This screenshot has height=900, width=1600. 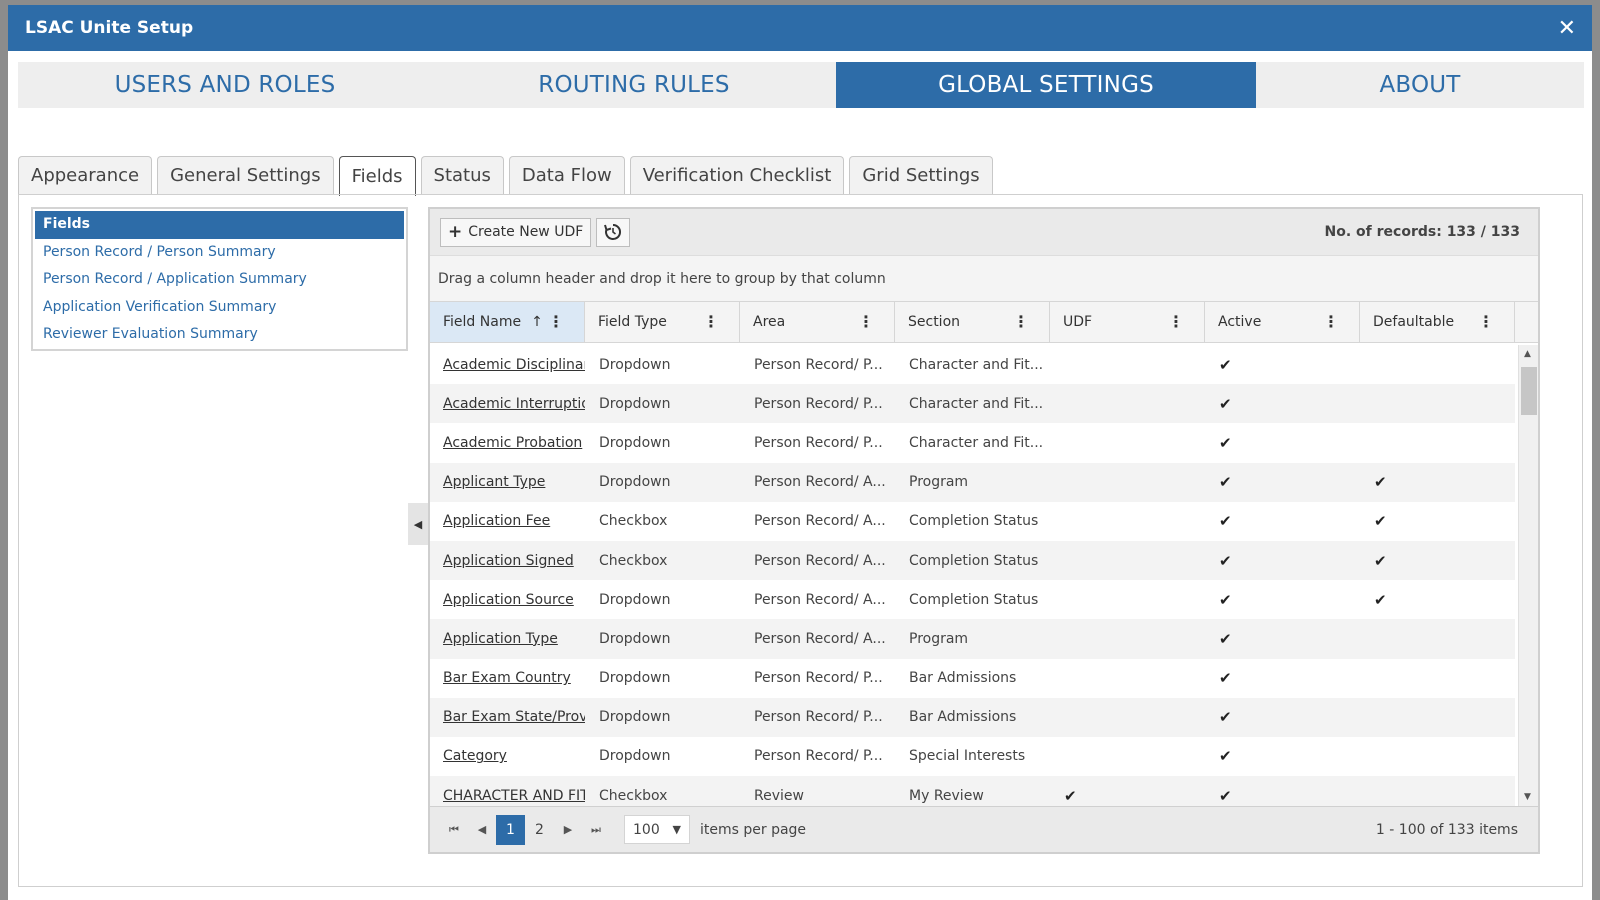 What do you see at coordinates (662, 322) in the screenshot?
I see `col-field-type: Field Type ⋮` at bounding box center [662, 322].